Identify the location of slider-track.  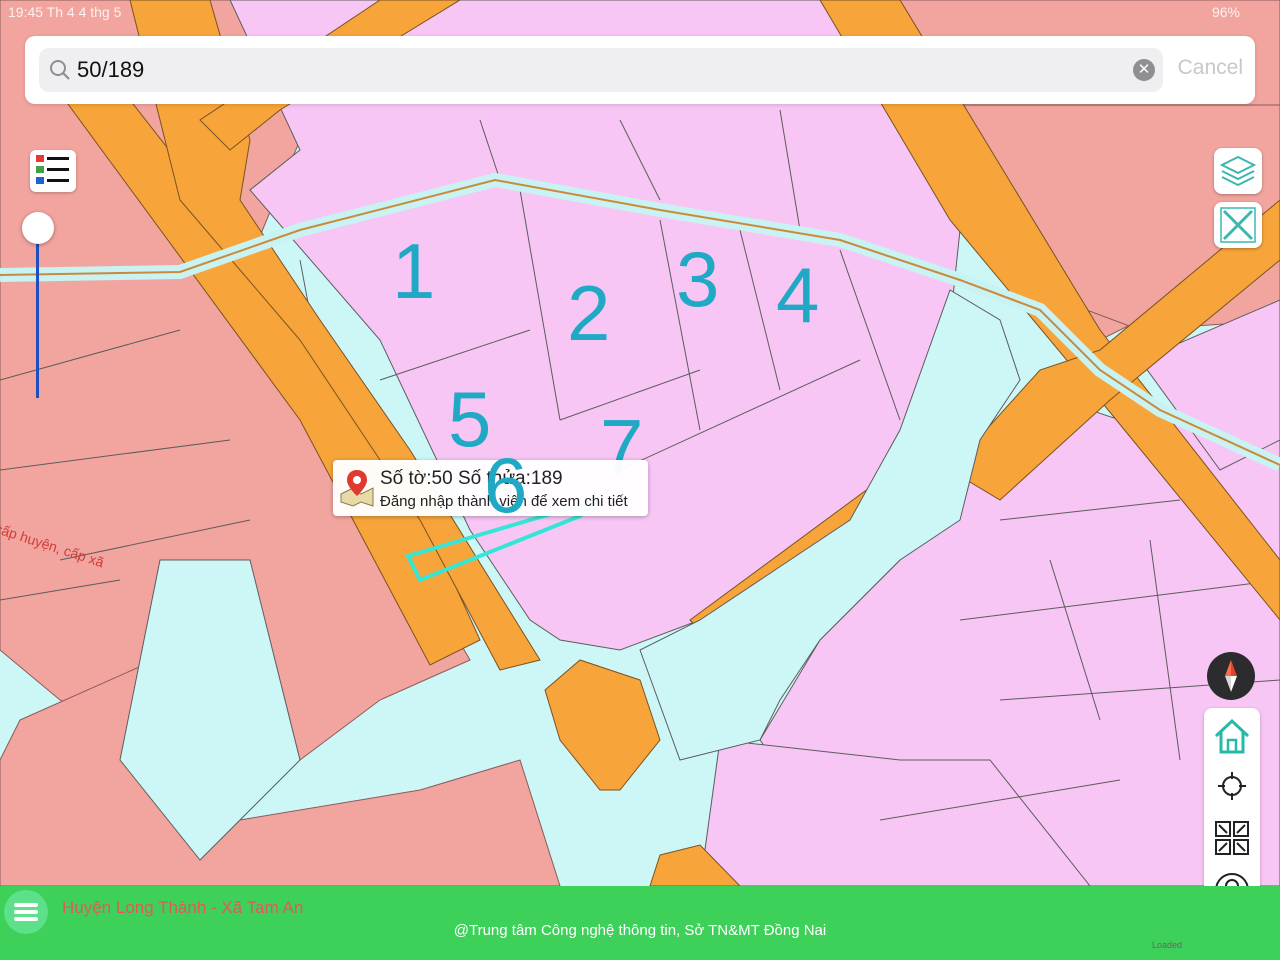
(37, 314).